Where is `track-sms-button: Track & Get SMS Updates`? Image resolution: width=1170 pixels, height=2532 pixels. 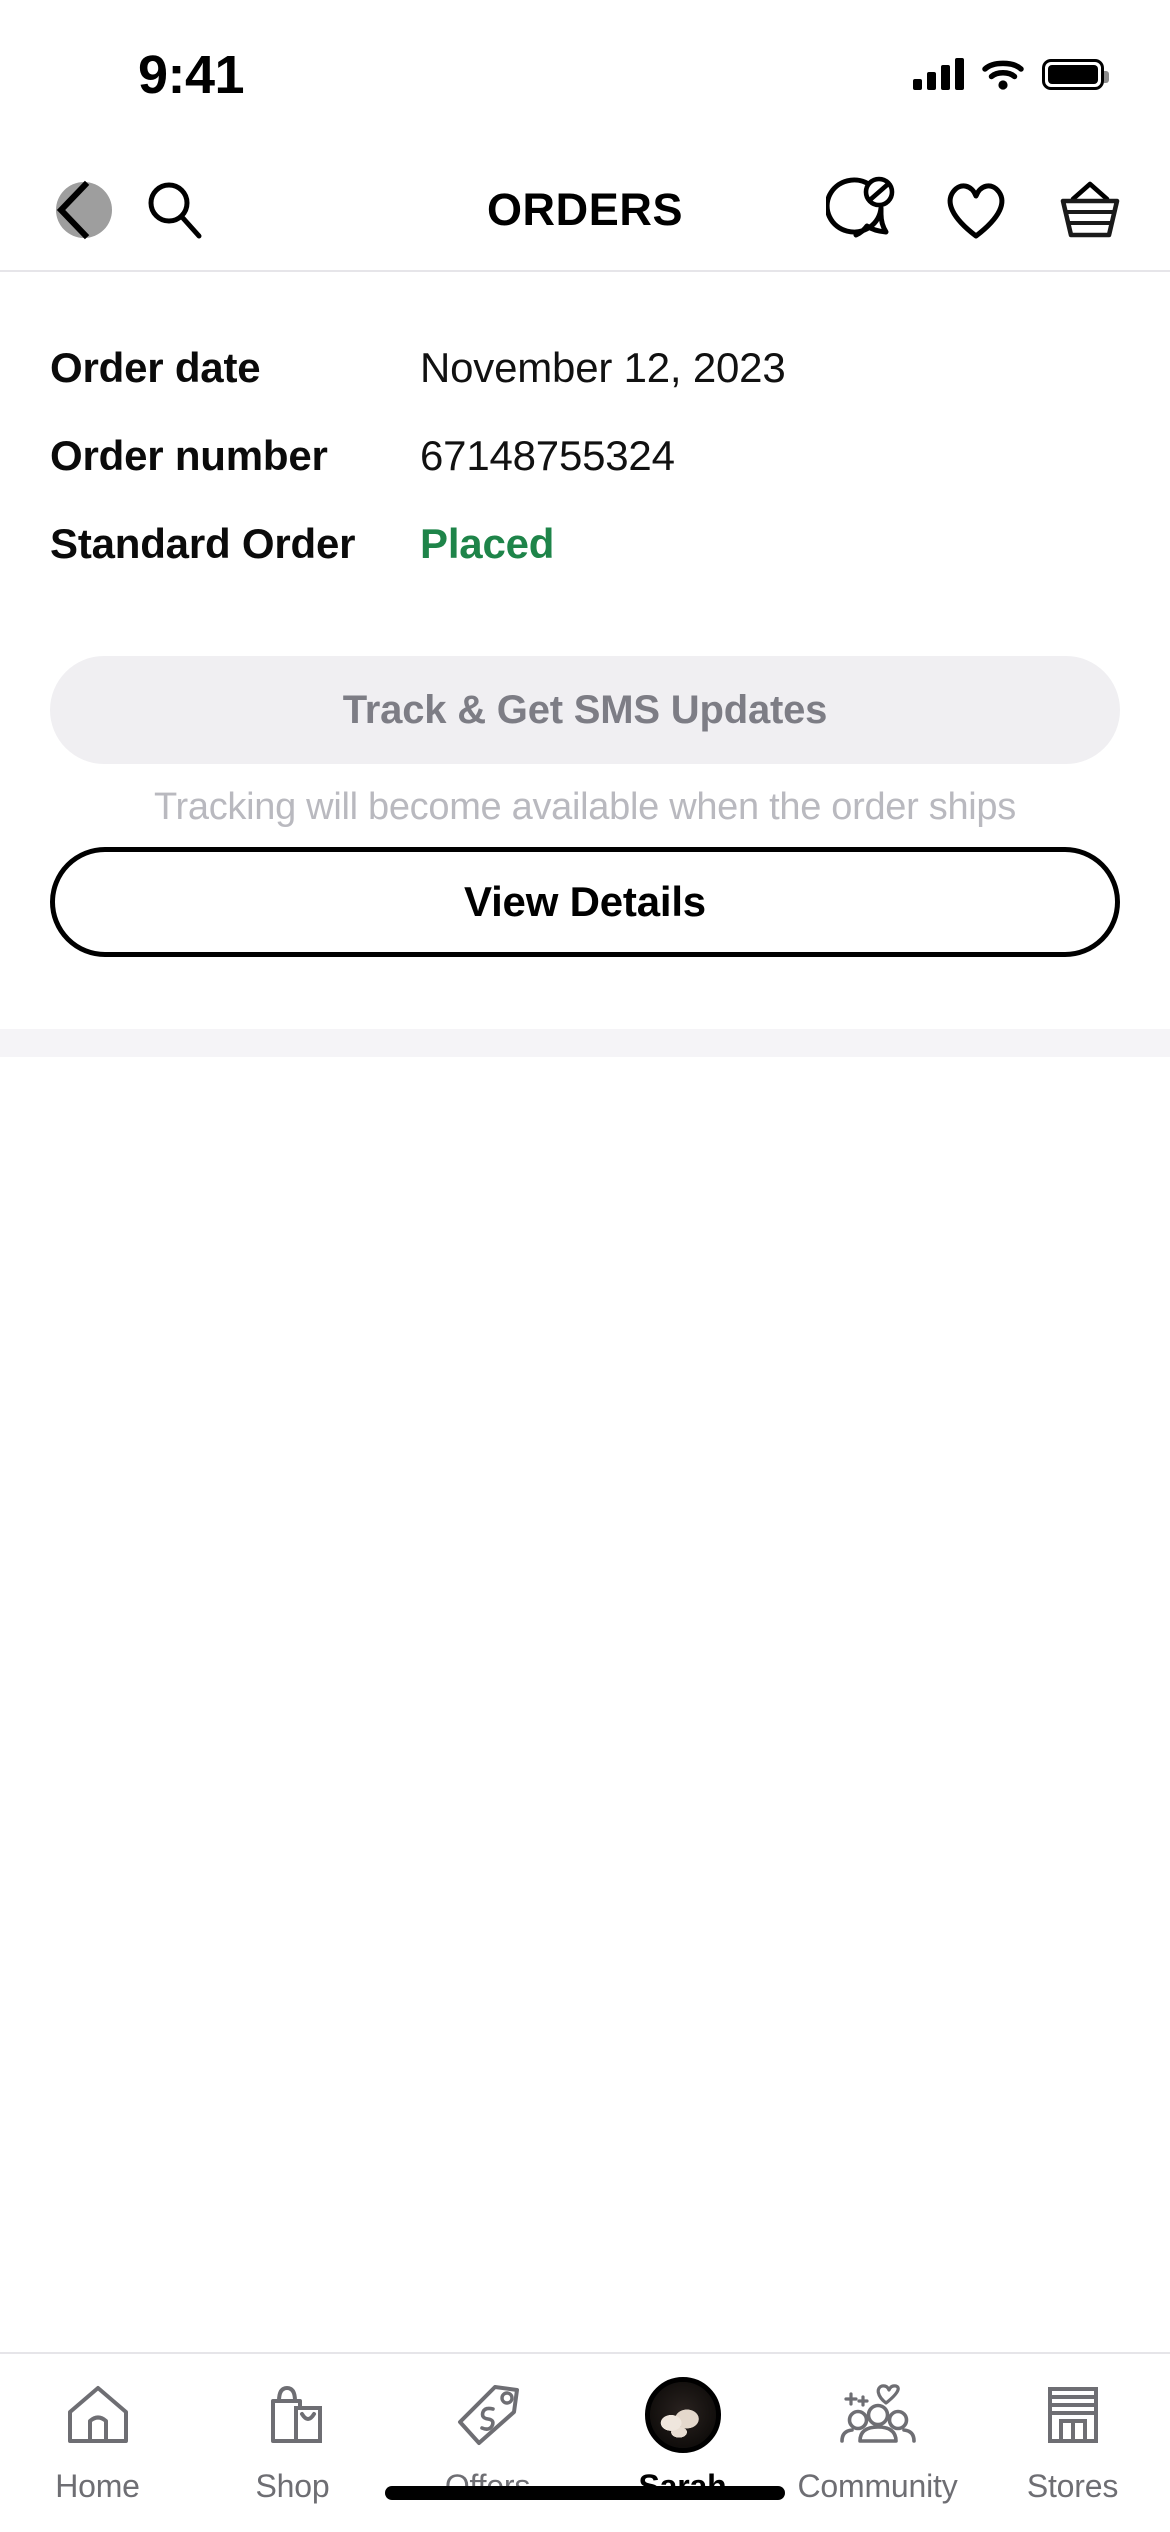 track-sms-button: Track & Get SMS Updates is located at coordinates (585, 710).